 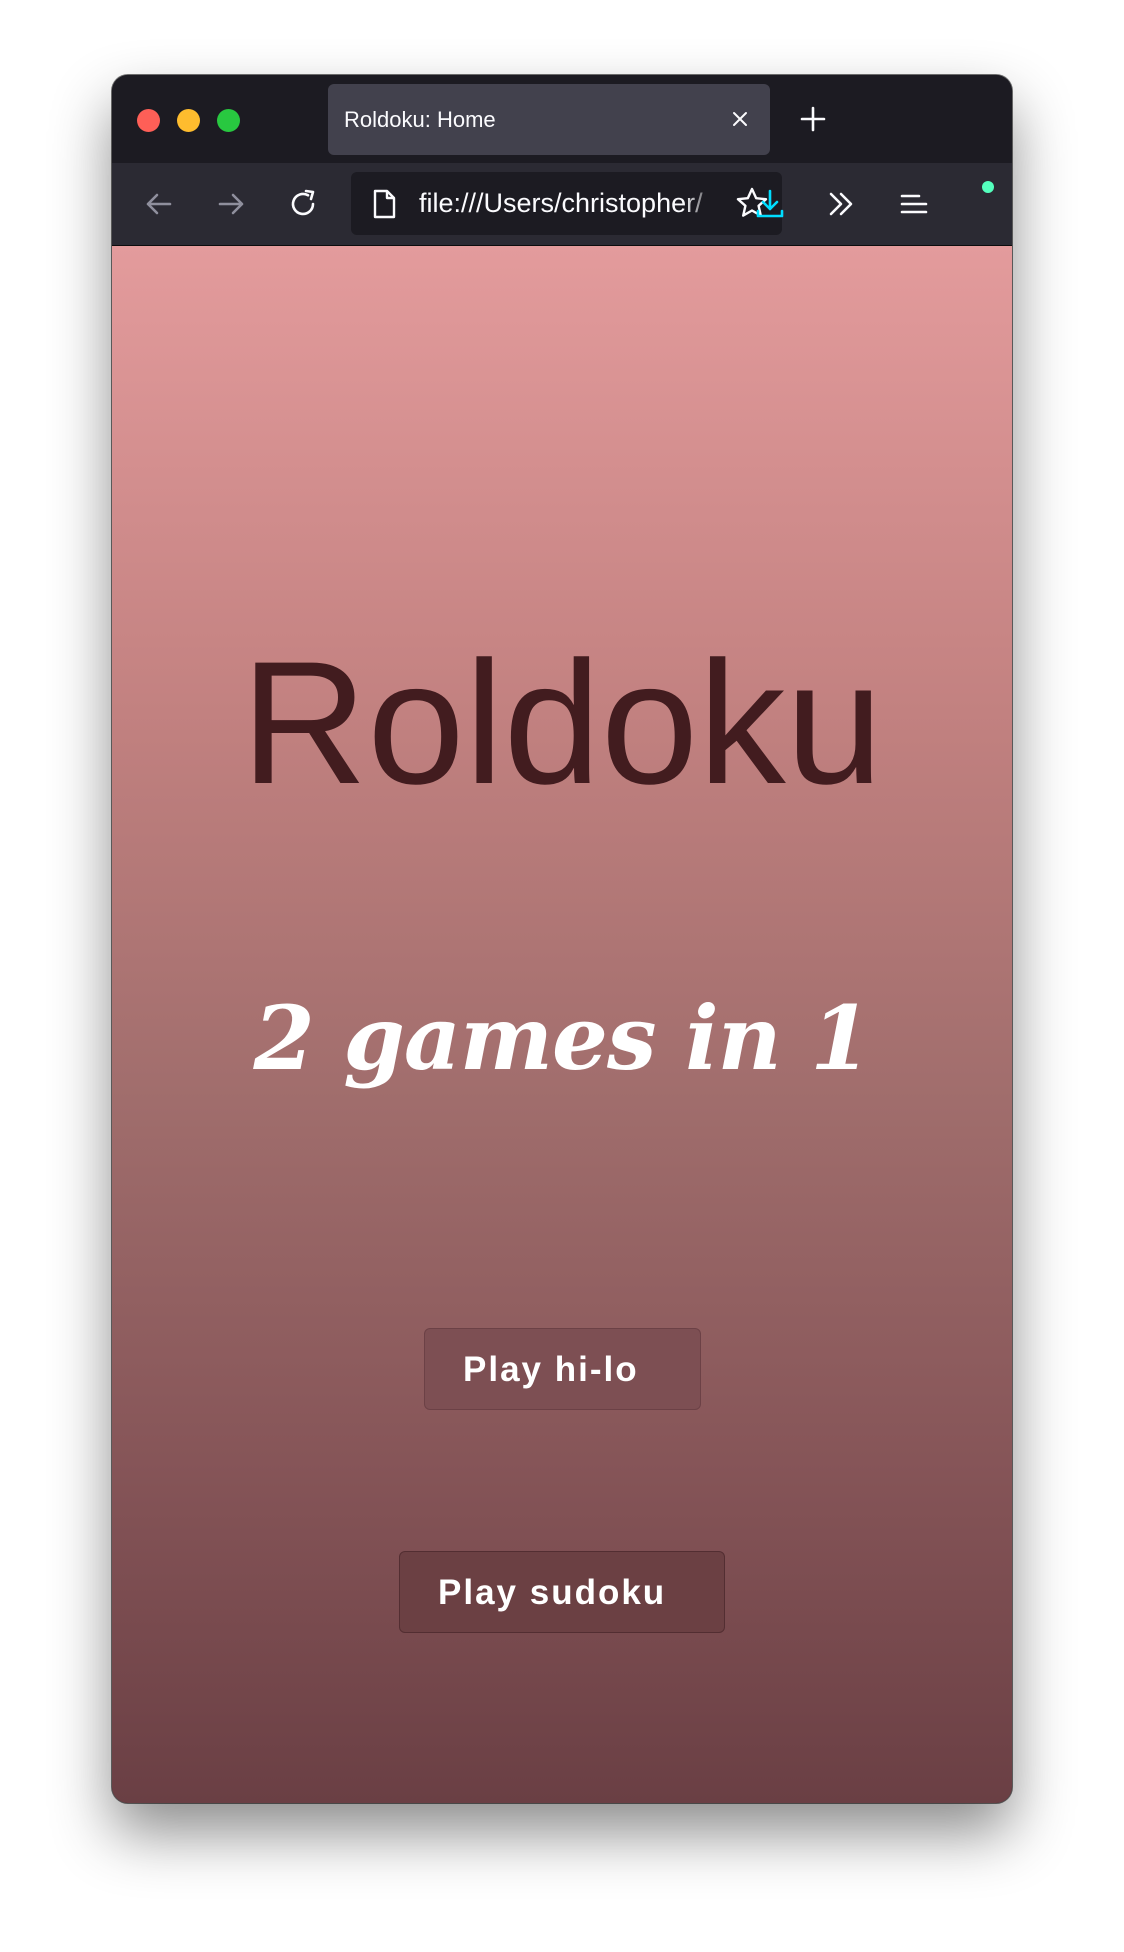 I want to click on chevron-double-right-icon, so click(x=842, y=204).